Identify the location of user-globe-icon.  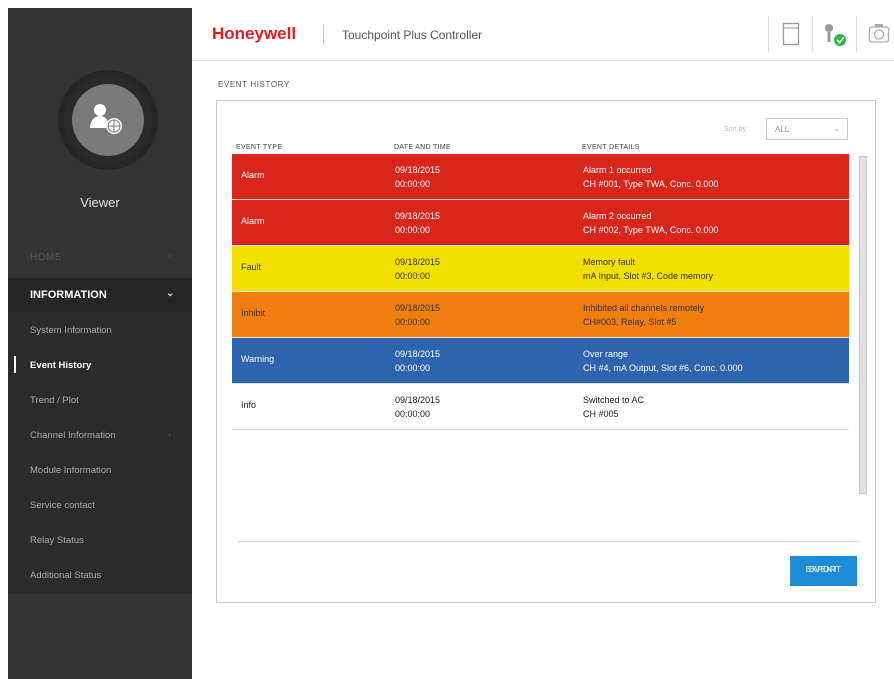
(106, 119).